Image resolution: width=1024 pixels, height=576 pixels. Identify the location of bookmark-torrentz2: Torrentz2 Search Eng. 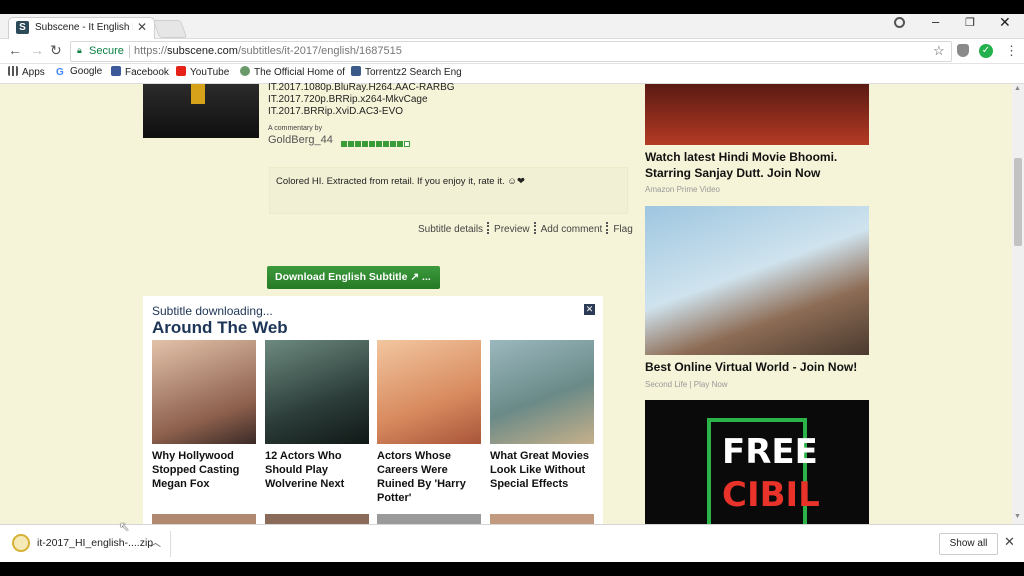
(406, 72).